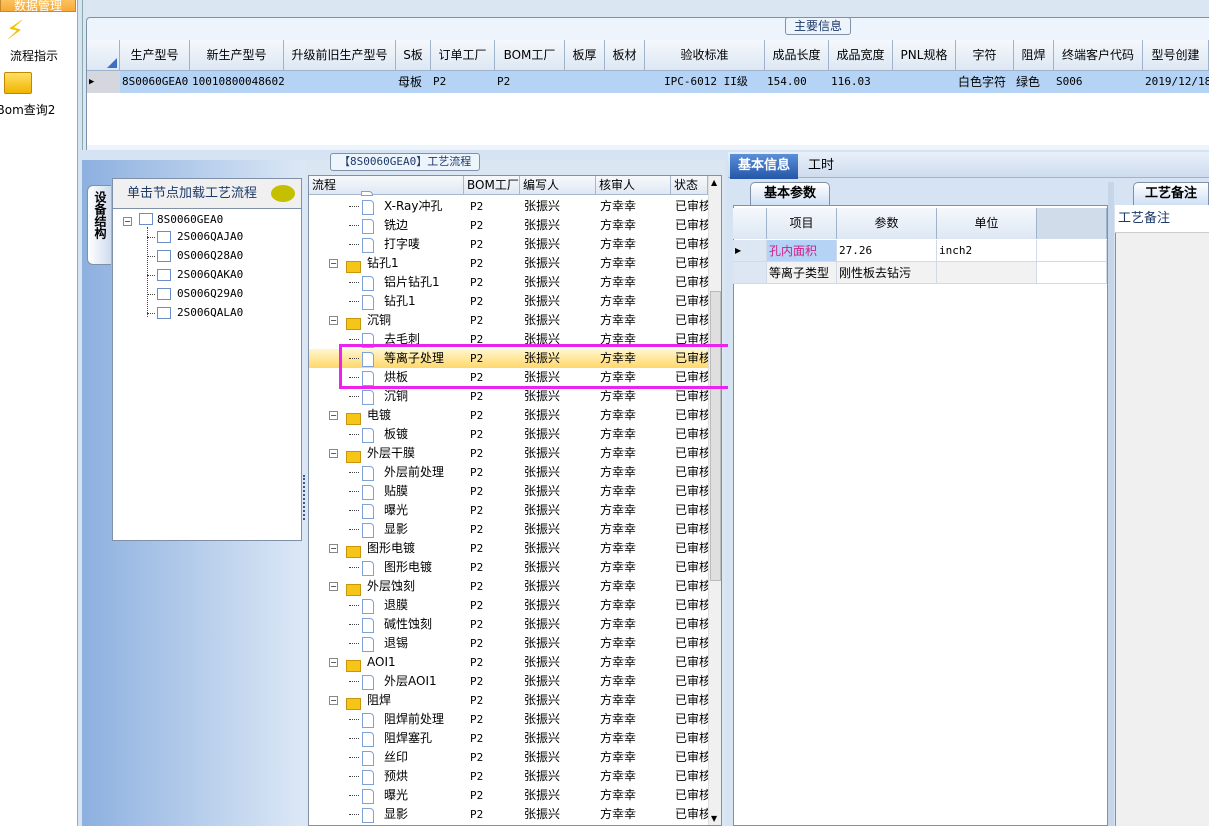 The image size is (1209, 826). What do you see at coordinates (413, 82) in the screenshot?
I see `cell-3: 母板` at bounding box center [413, 82].